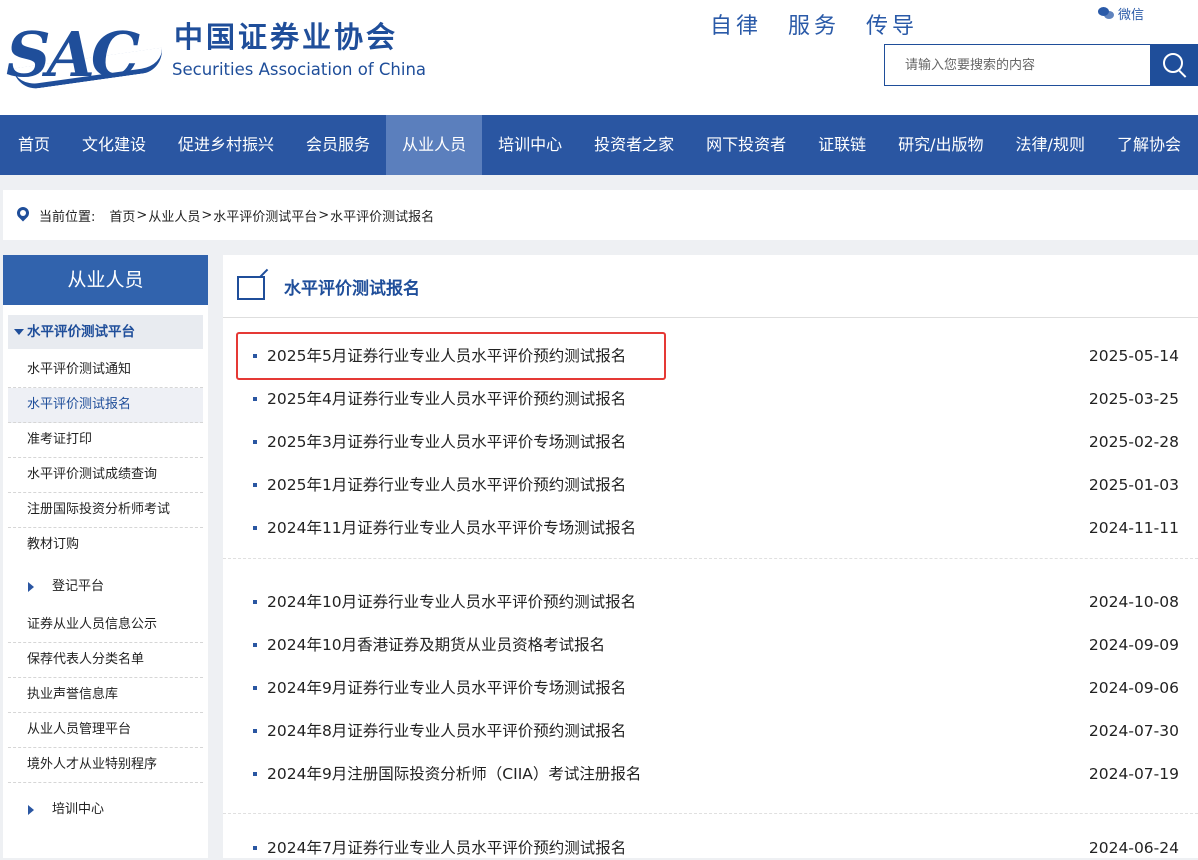 This screenshot has height=860, width=1198. What do you see at coordinates (447, 356) in the screenshot?
I see `list-item-title: 2025年5月证券行业专业人员水平评价预约测试报名` at bounding box center [447, 356].